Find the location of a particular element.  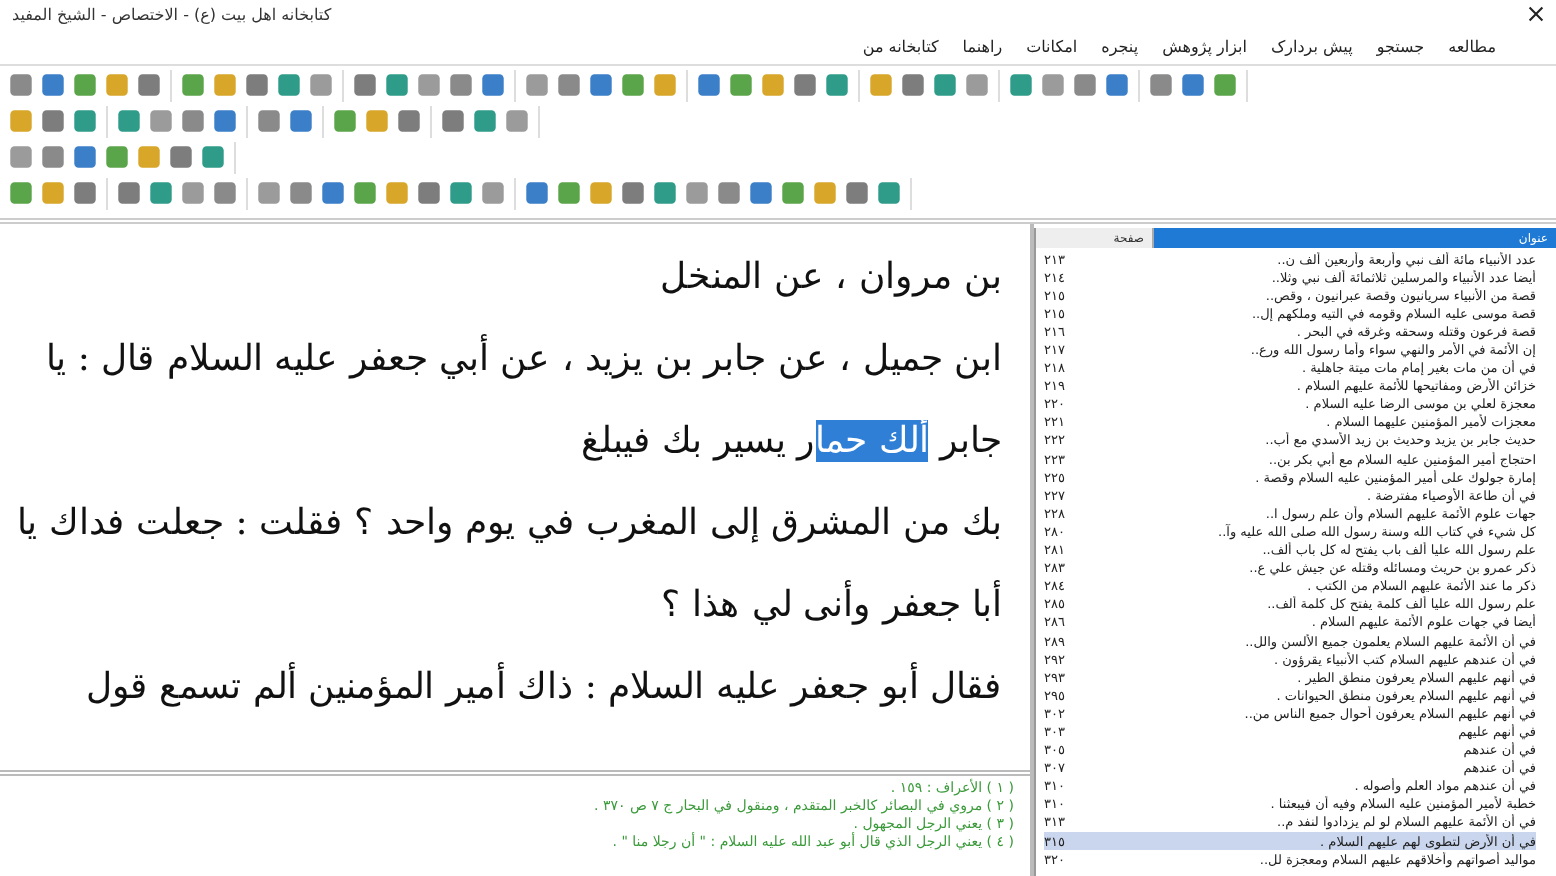

menu-item: امکانات is located at coordinates (1052, 46).